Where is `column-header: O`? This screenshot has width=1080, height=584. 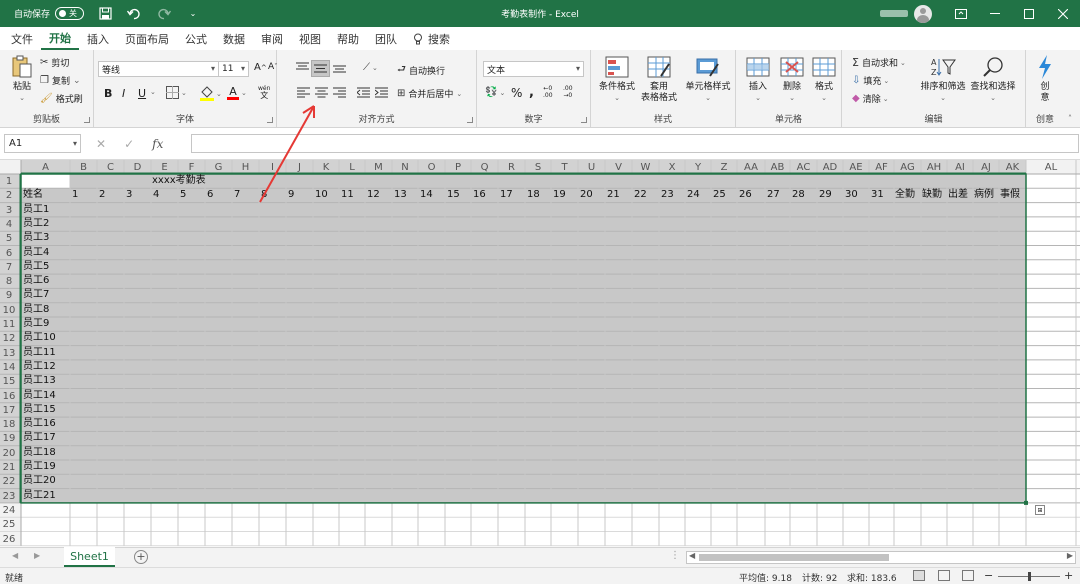
column-header: O is located at coordinates (431, 167).